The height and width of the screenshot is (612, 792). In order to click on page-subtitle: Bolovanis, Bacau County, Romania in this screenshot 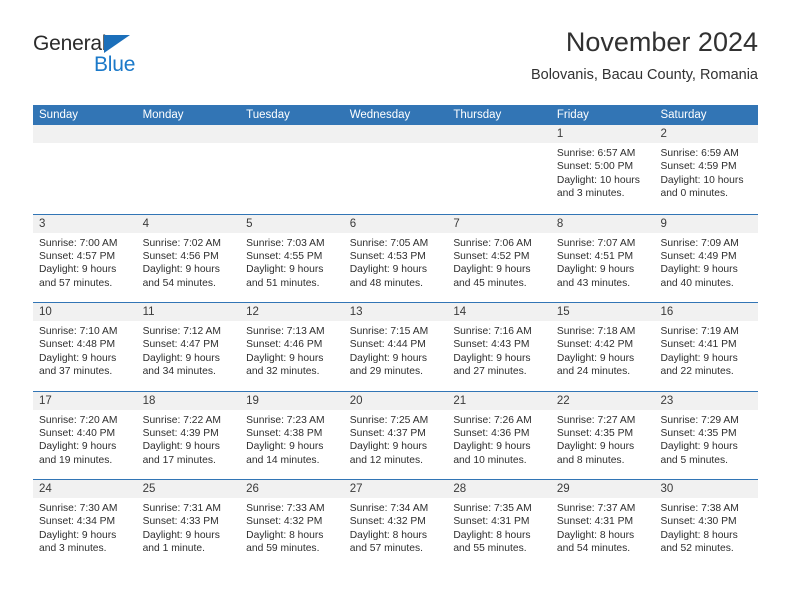, I will do `click(644, 75)`.